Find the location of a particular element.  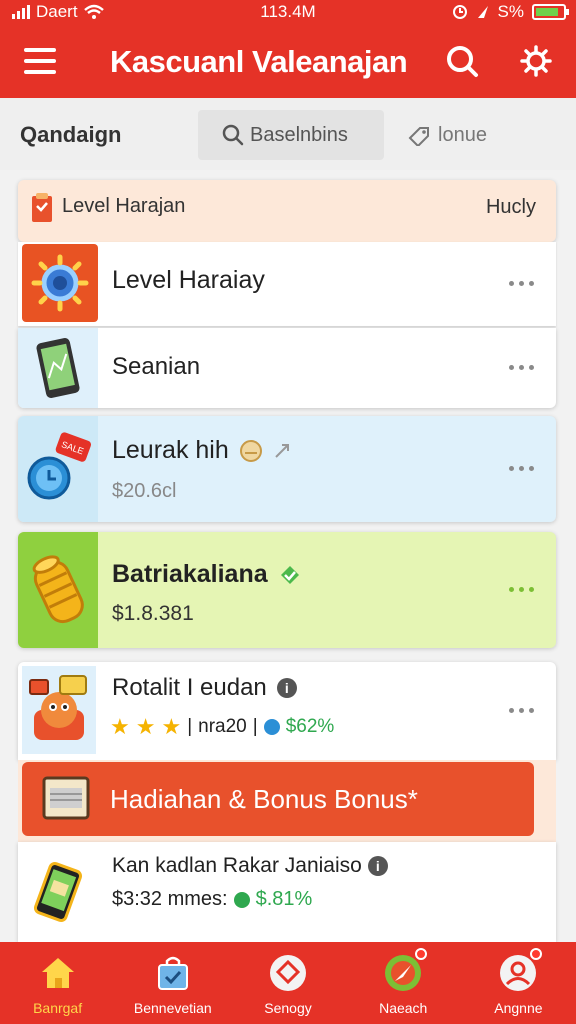

item-rating-text: nra20 is located at coordinates (222, 726).